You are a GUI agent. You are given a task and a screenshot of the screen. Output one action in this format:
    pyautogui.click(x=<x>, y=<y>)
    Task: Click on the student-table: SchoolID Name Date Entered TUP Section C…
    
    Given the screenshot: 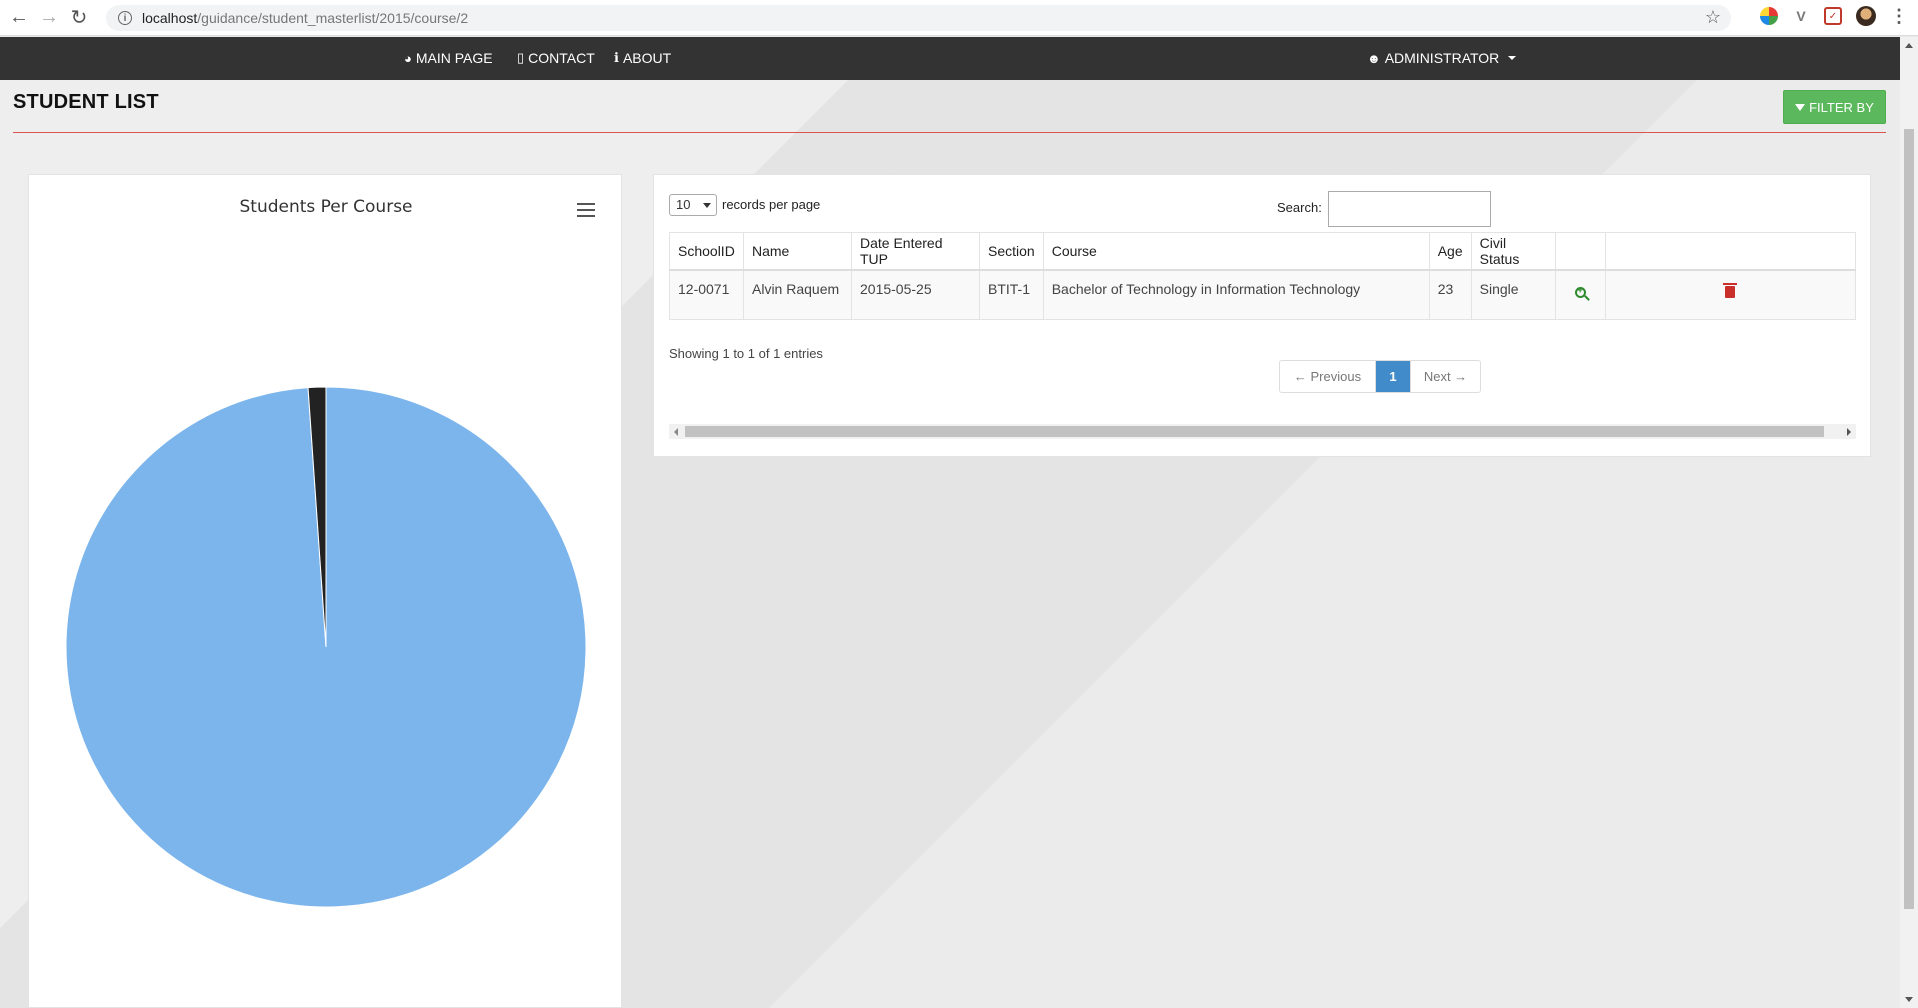 What is the action you would take?
    pyautogui.click(x=1263, y=276)
    